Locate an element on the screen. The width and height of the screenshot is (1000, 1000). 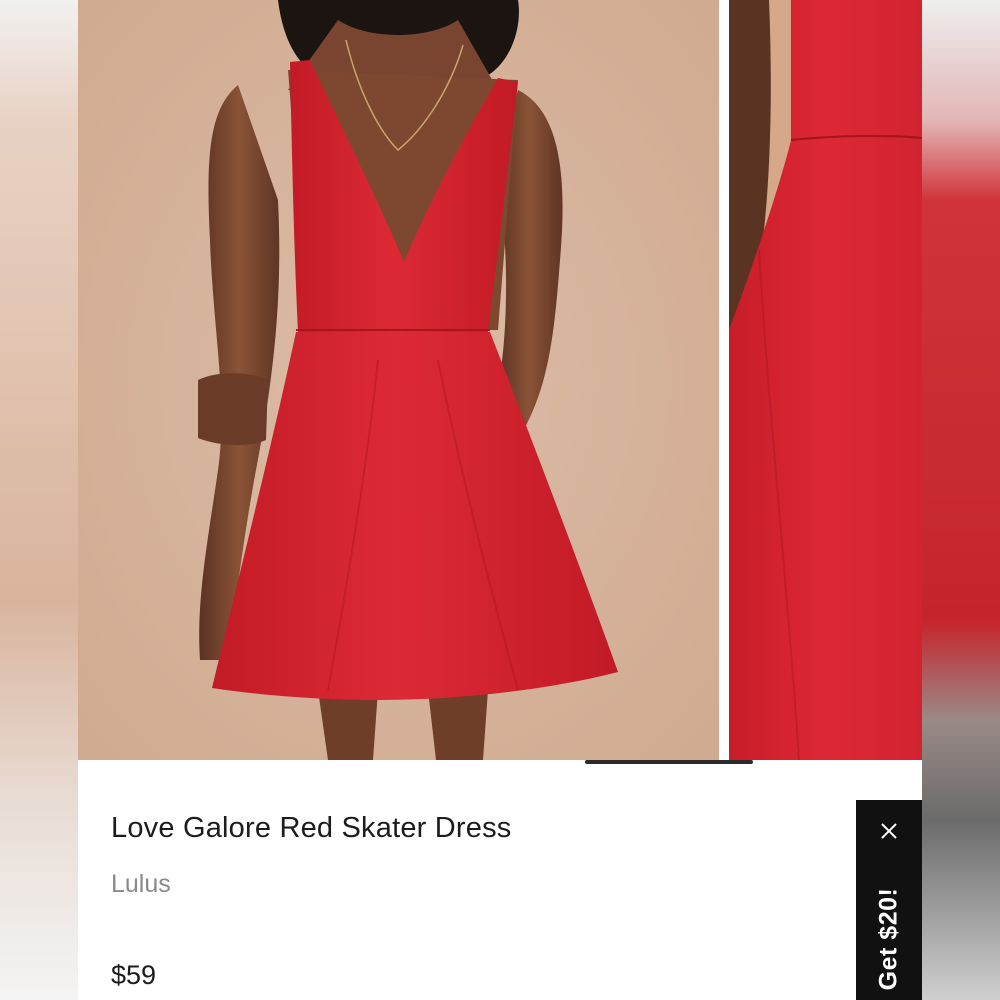
promo-tab: Get $20! is located at coordinates (889, 900).